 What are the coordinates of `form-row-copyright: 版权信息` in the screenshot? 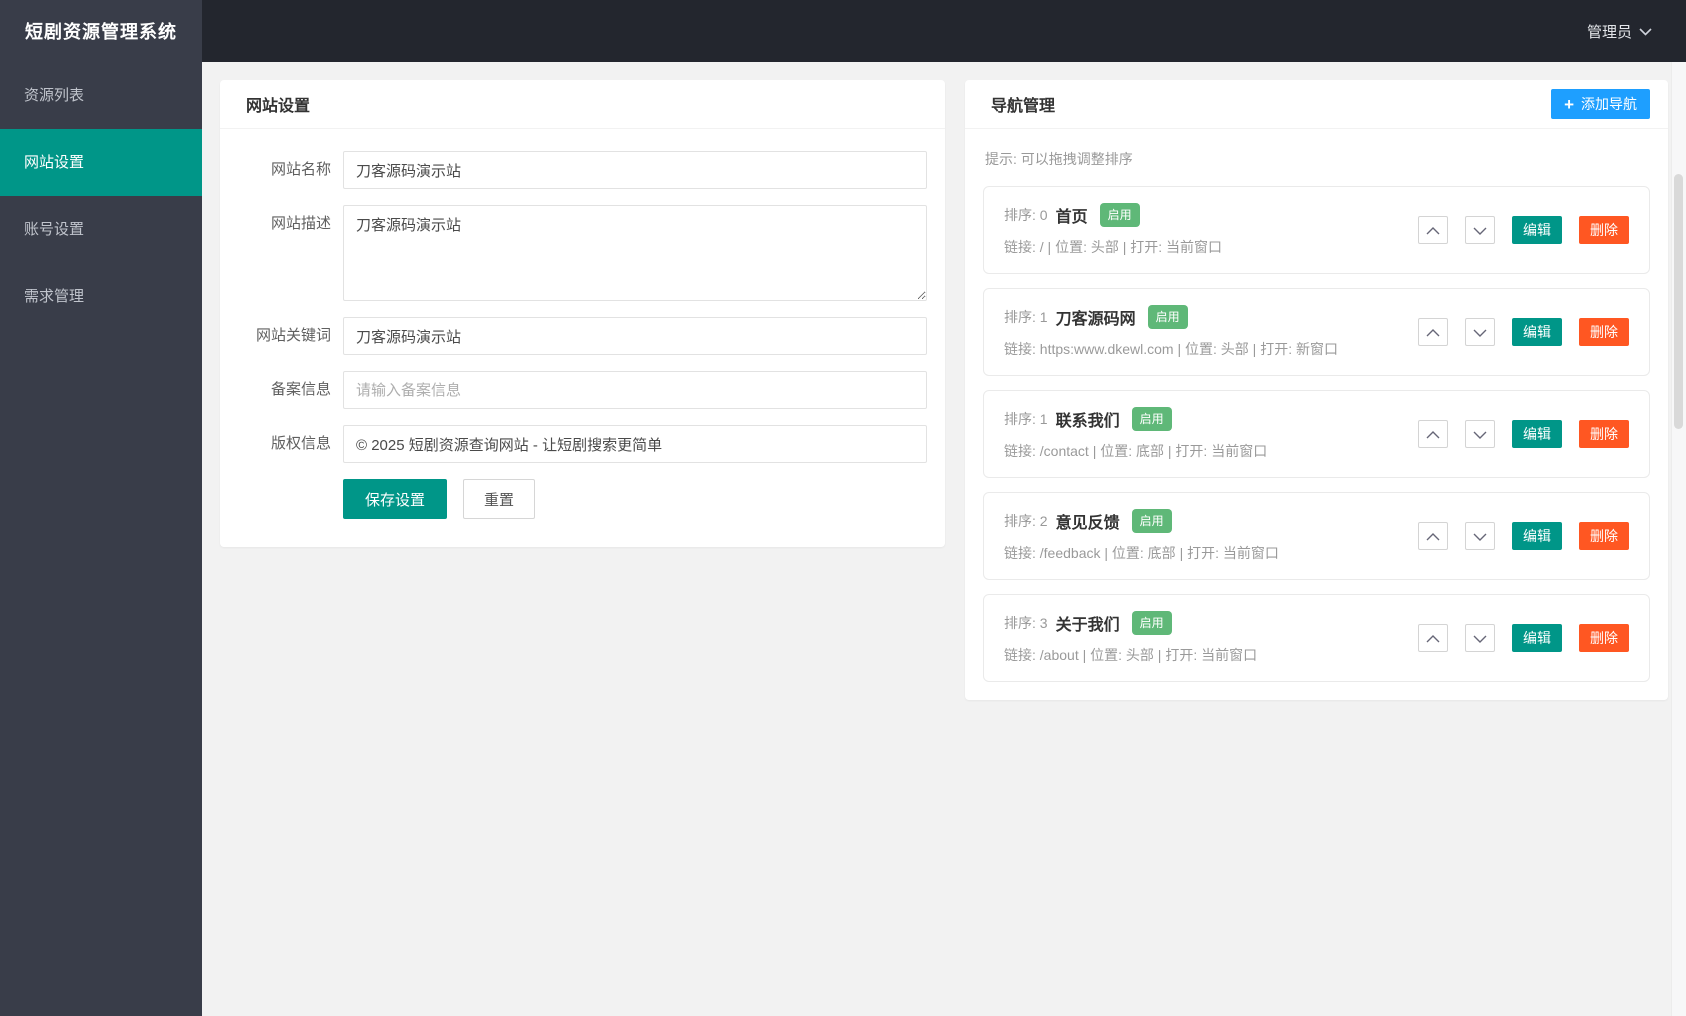 It's located at (582, 444).